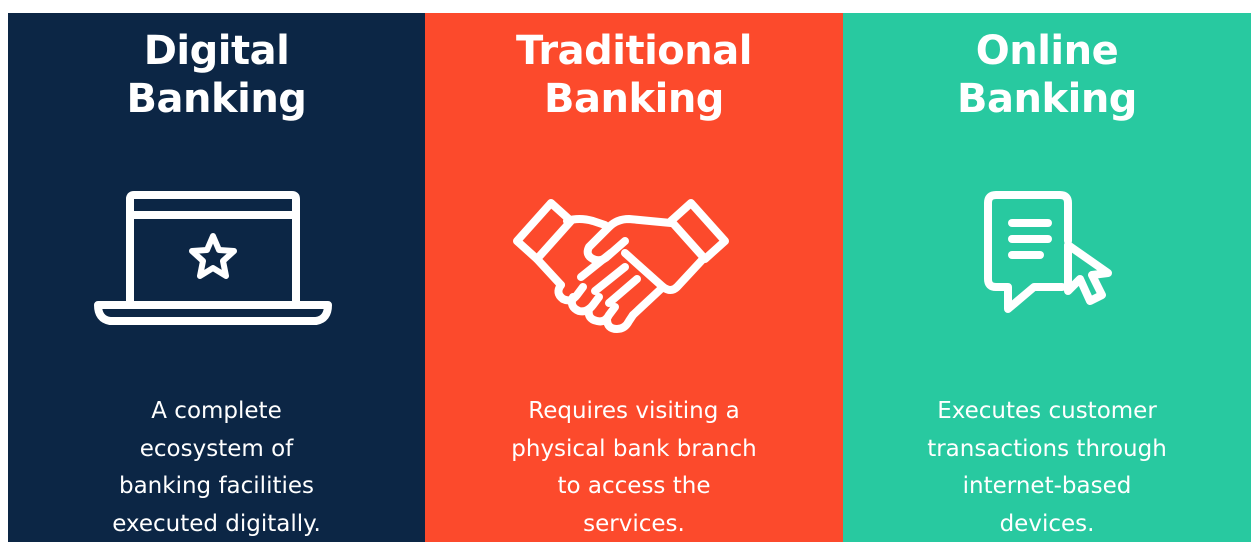  What do you see at coordinates (1047, 487) in the screenshot?
I see `description-line: internet-based` at bounding box center [1047, 487].